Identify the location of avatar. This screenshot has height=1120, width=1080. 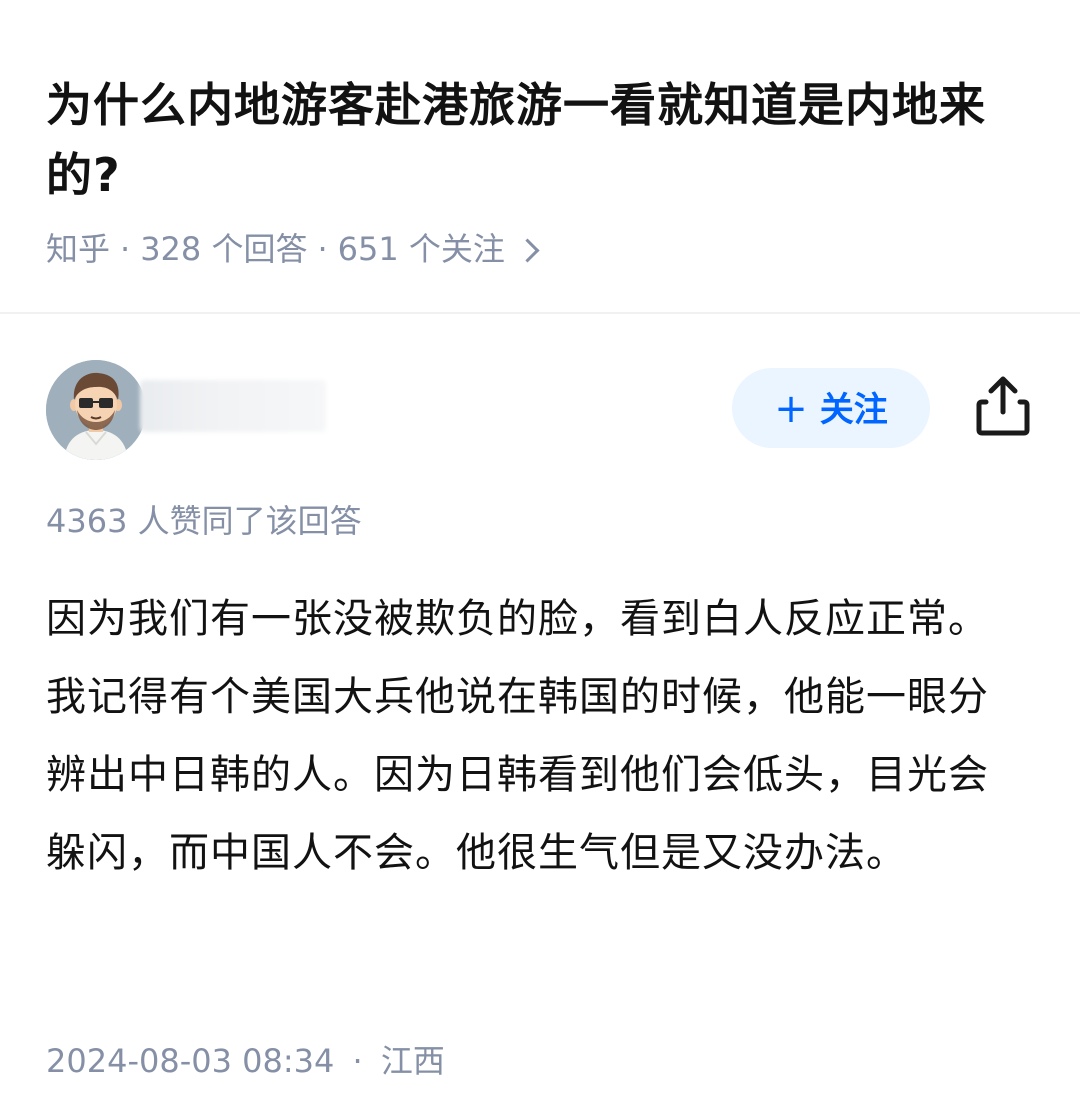
(96, 410).